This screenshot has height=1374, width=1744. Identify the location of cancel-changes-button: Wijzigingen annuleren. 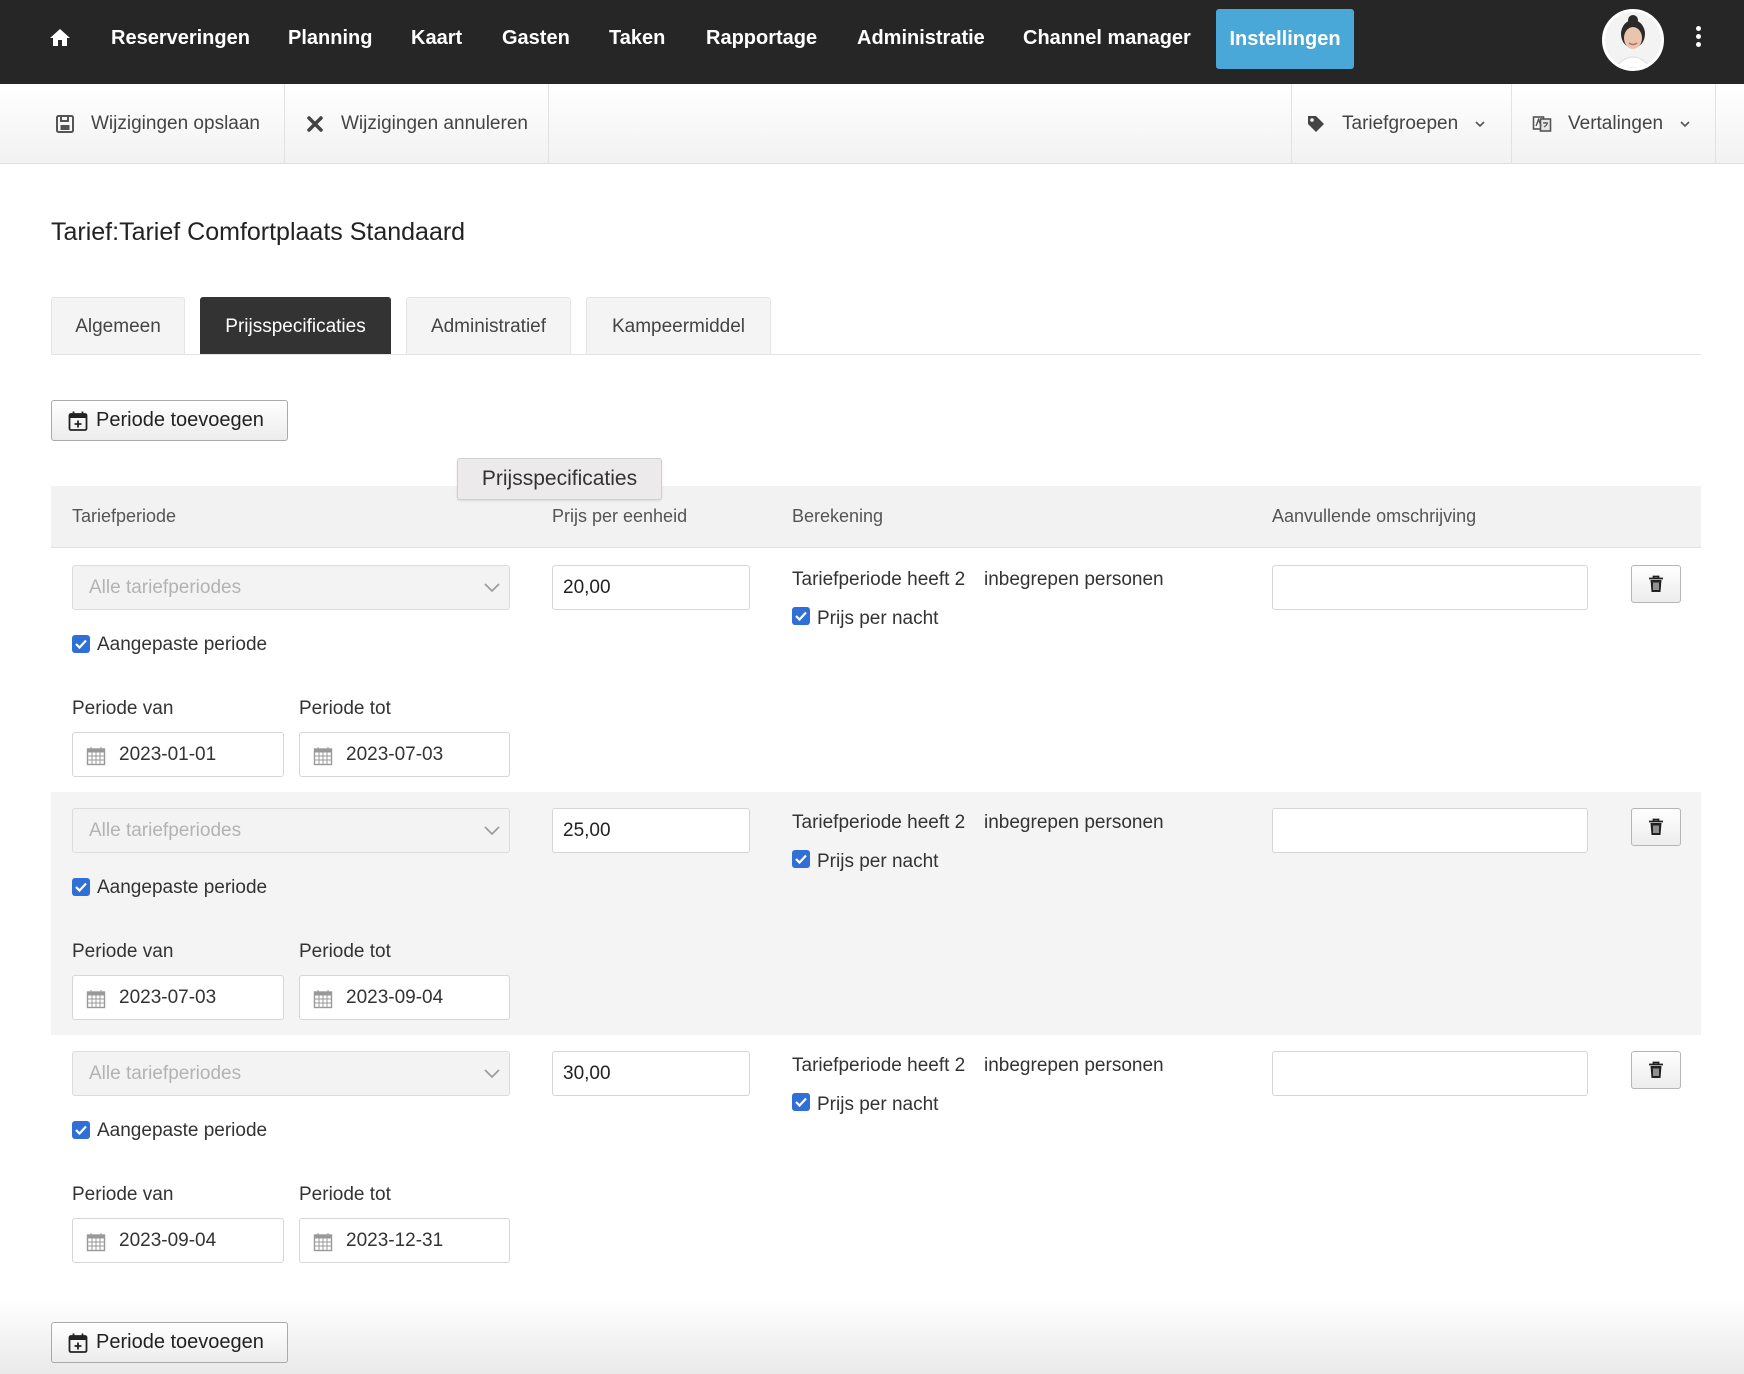
(416, 124).